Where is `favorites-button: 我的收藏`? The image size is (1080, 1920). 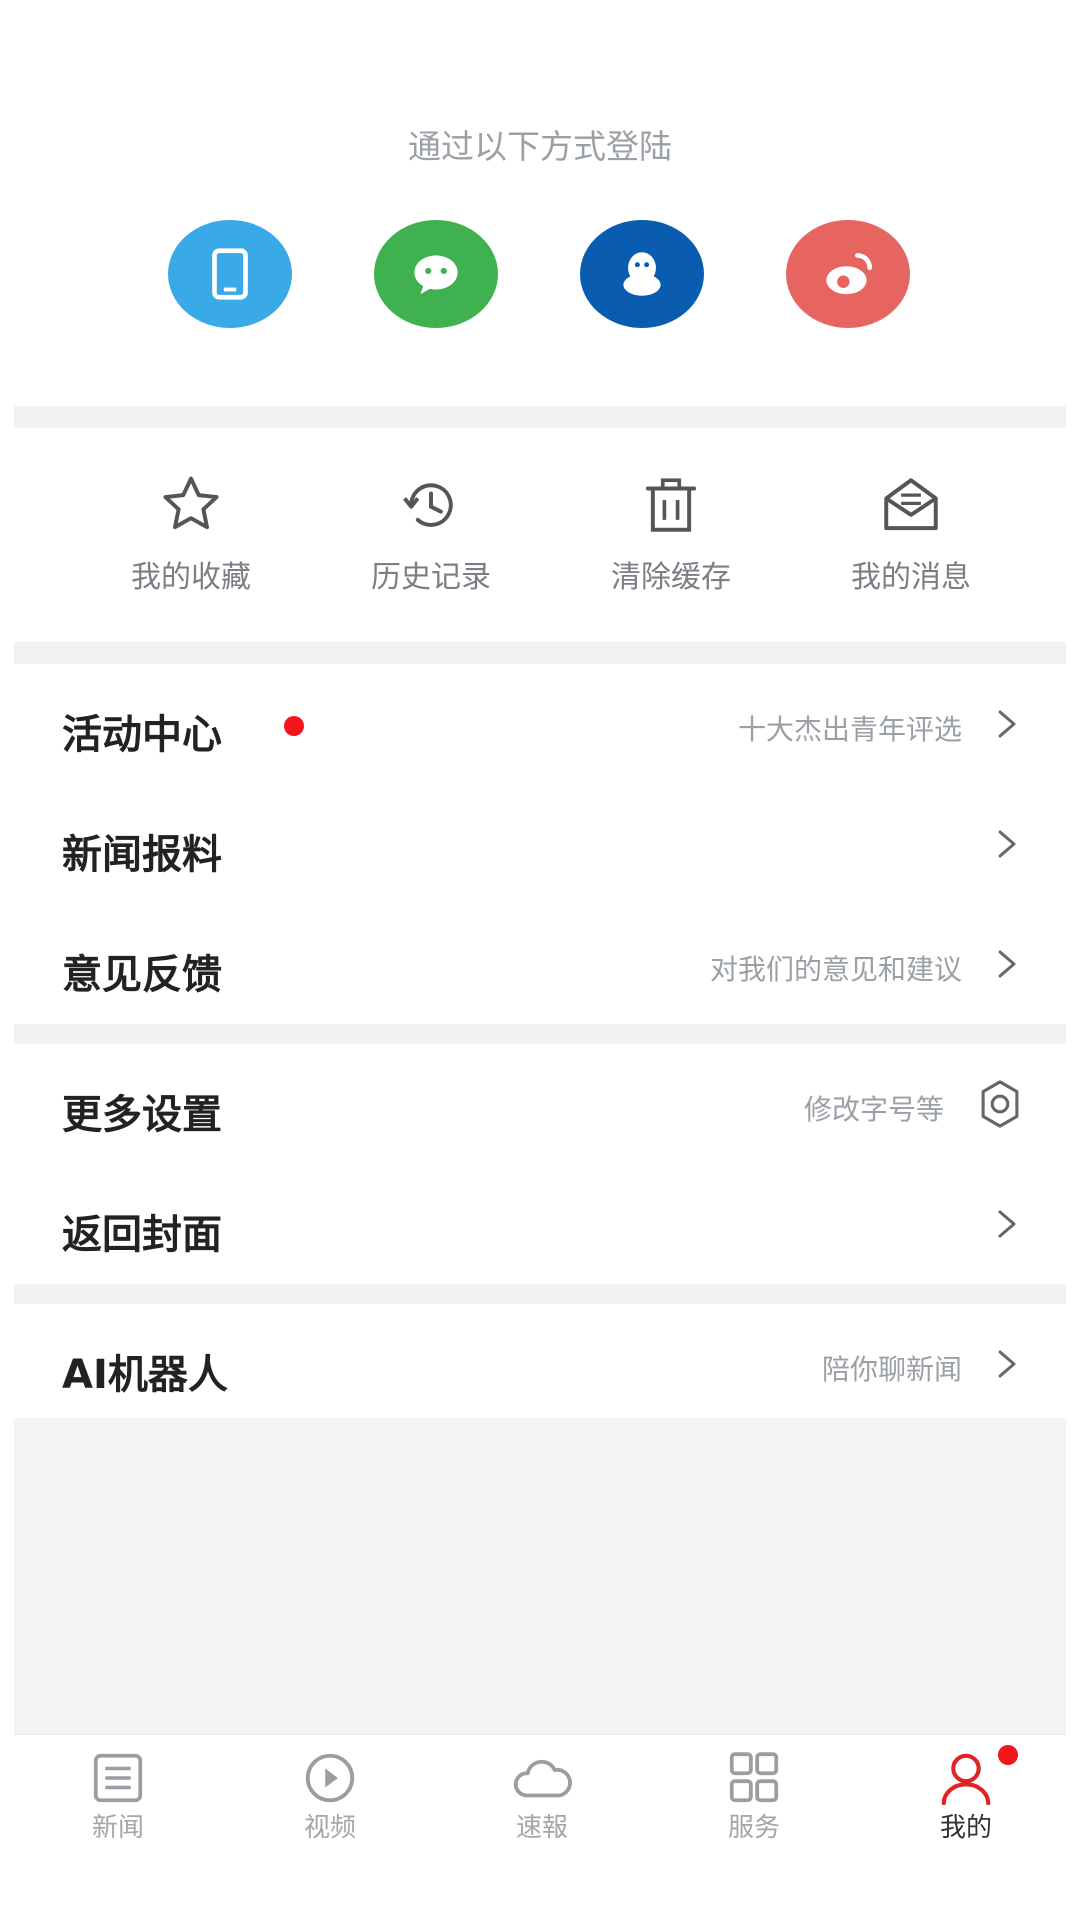
favorites-button: 我的收藏 is located at coordinates (191, 534).